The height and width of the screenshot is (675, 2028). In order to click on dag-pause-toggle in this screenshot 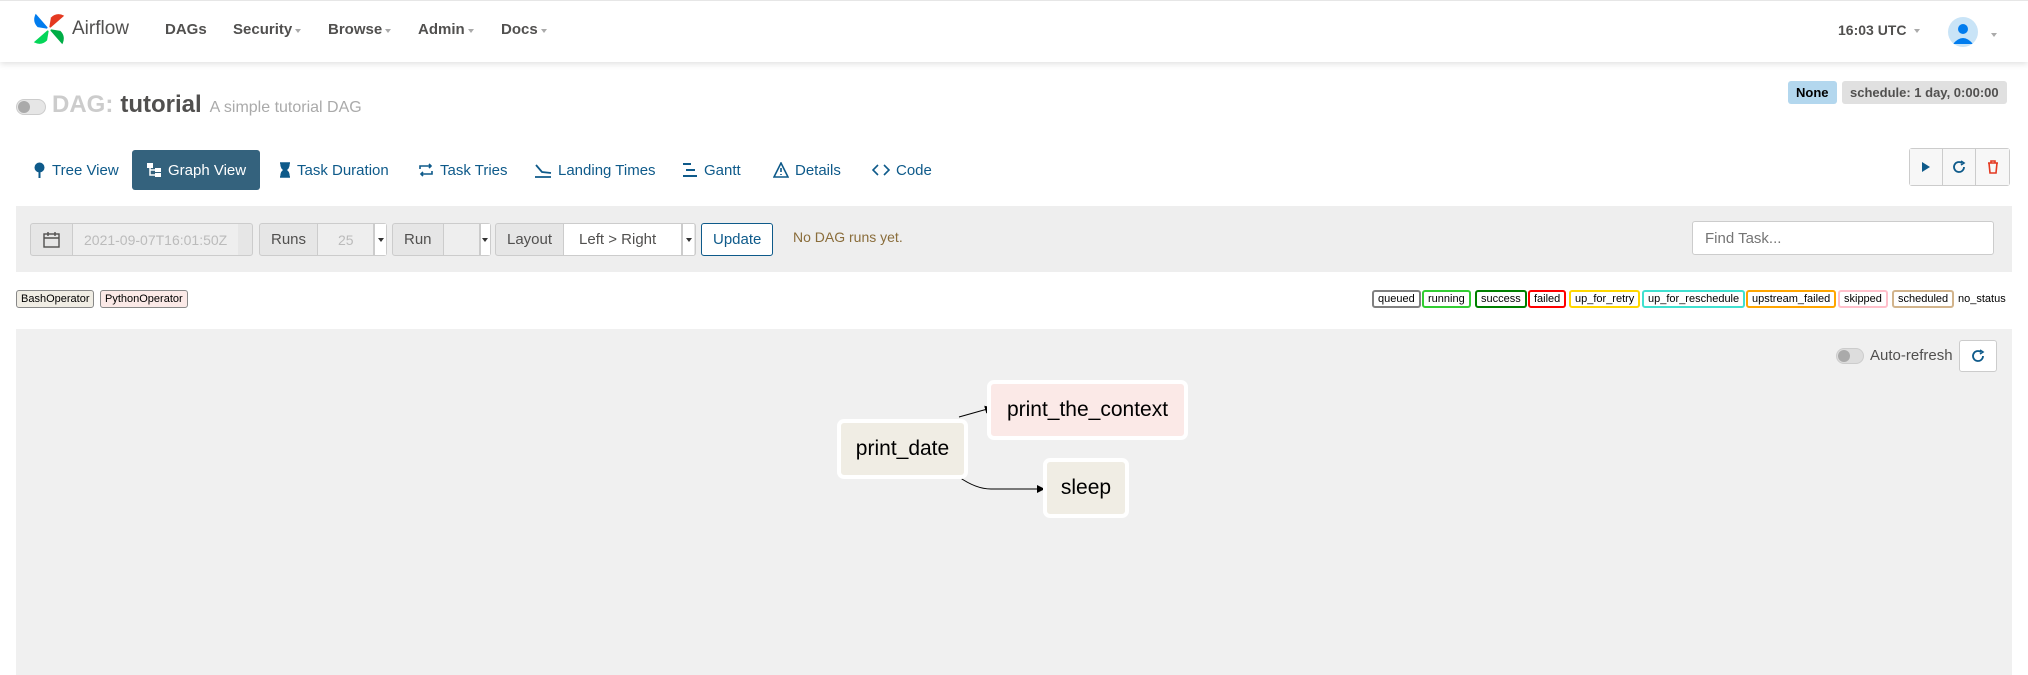, I will do `click(31, 107)`.